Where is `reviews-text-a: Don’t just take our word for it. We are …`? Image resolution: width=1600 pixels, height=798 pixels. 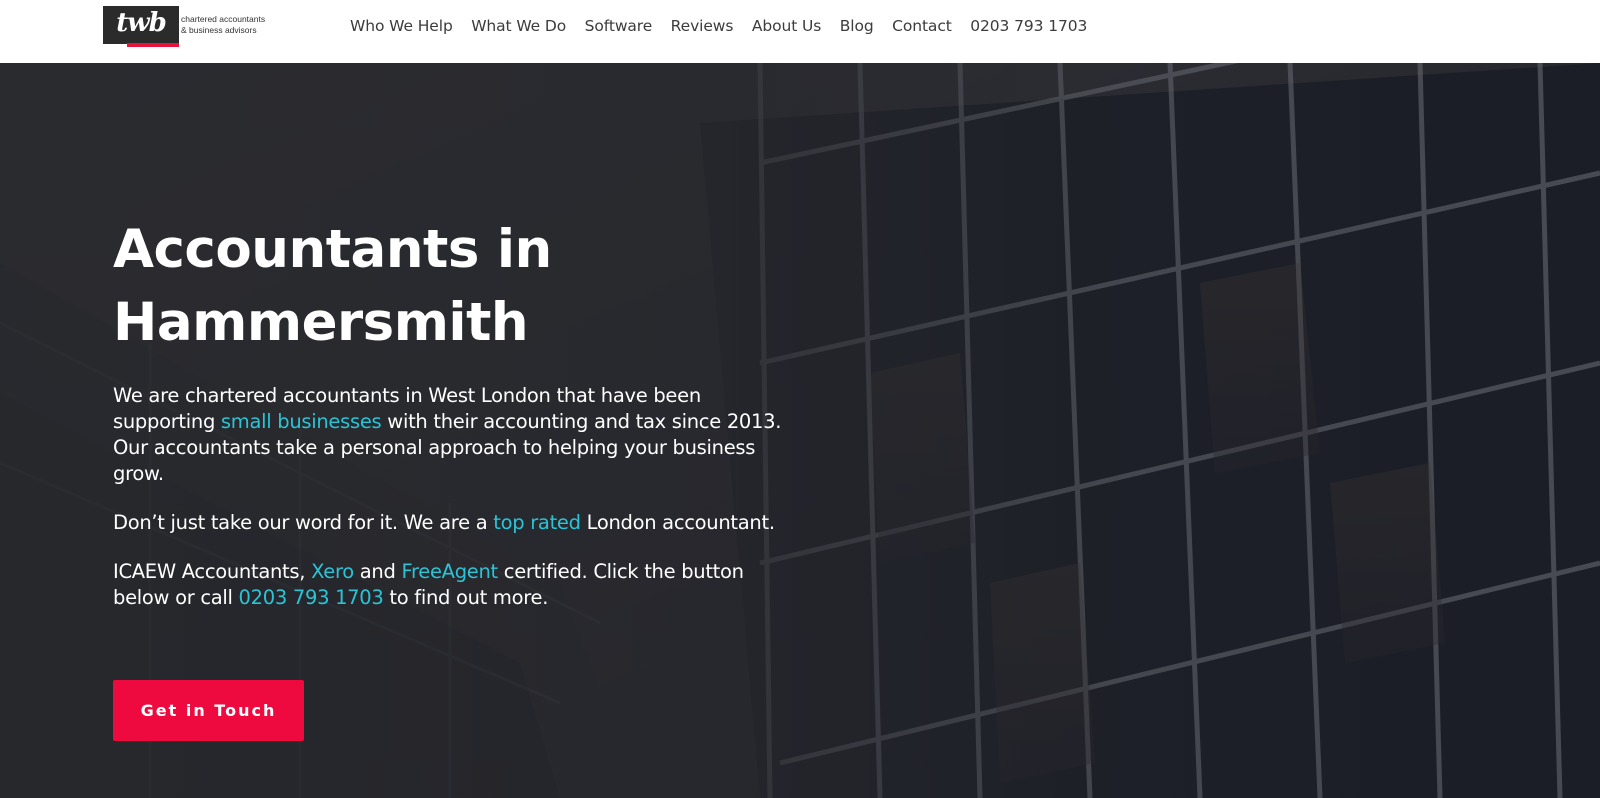
reviews-text-a: Don’t just take our word for it. We are … is located at coordinates (303, 522).